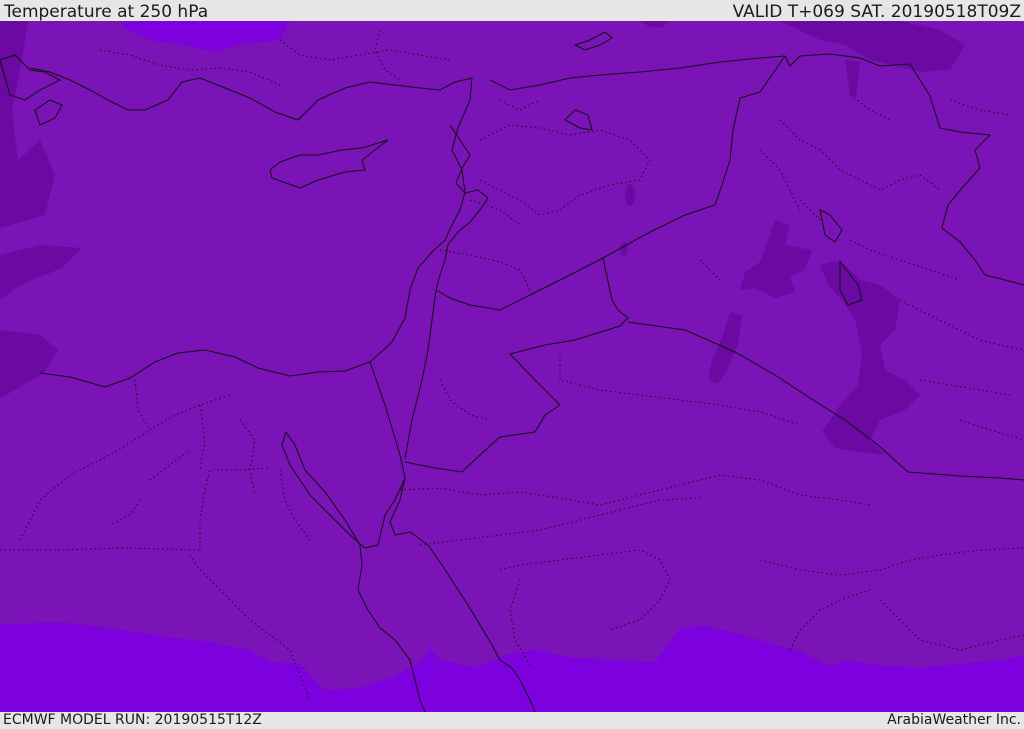 This screenshot has height=729, width=1024. What do you see at coordinates (106, 12) in the screenshot?
I see `map-title: Temperature at 250 hPa` at bounding box center [106, 12].